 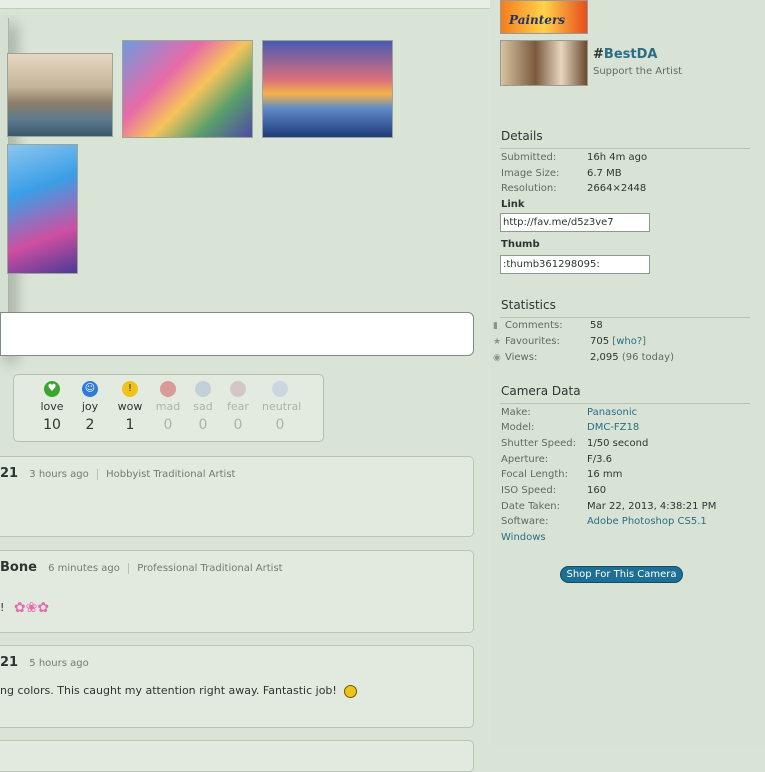 I want to click on mood-label: wow, so click(x=130, y=406).